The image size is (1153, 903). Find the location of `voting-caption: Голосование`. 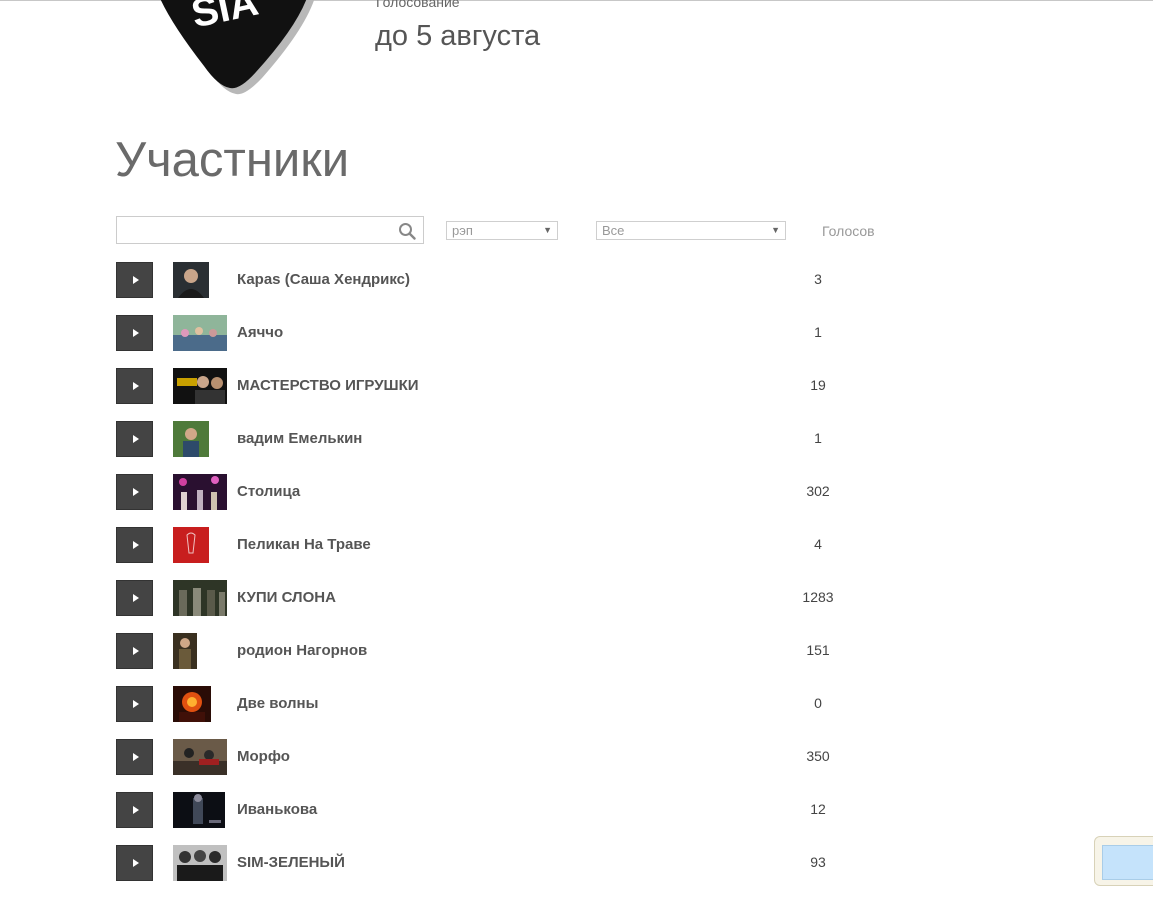

voting-caption: Голосование is located at coordinates (418, 5).